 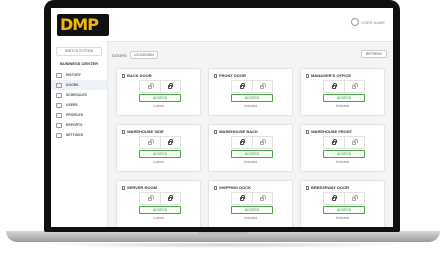 I want to click on door-name: WAREHOUSE FRONT, so click(x=332, y=131).